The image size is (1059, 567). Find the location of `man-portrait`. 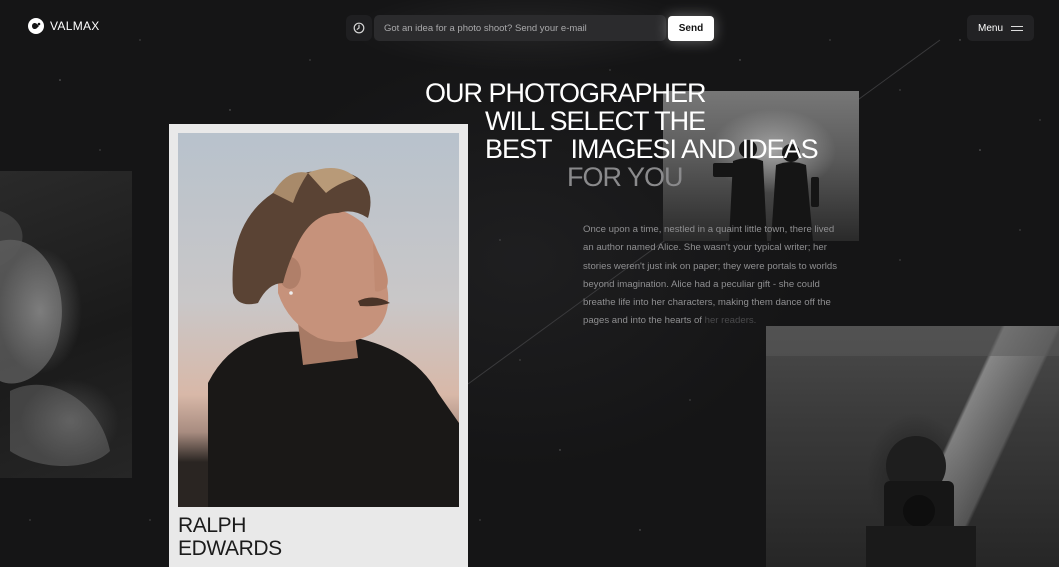

man-portrait is located at coordinates (333, 337).